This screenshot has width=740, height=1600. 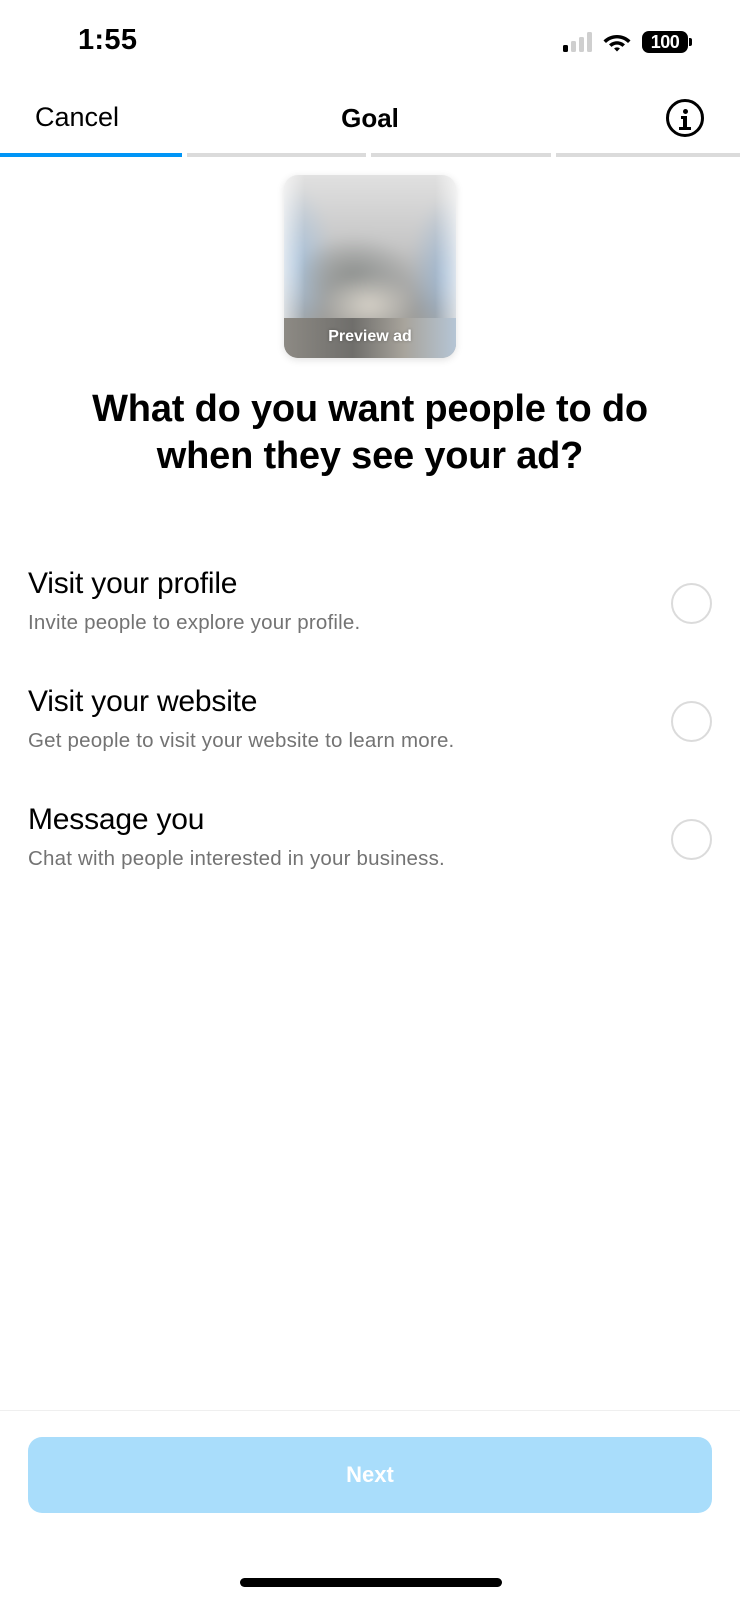 What do you see at coordinates (685, 111) in the screenshot?
I see `info-icon-dot` at bounding box center [685, 111].